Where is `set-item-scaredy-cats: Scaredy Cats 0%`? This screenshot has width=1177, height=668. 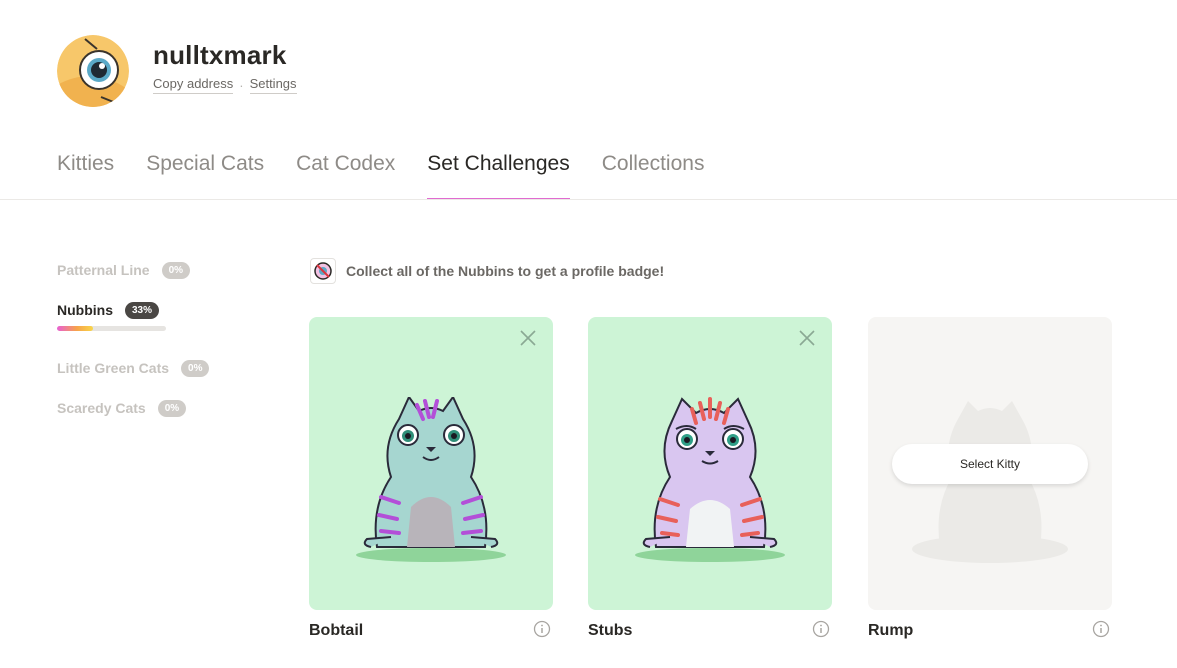 set-item-scaredy-cats: Scaredy Cats 0% is located at coordinates (147, 408).